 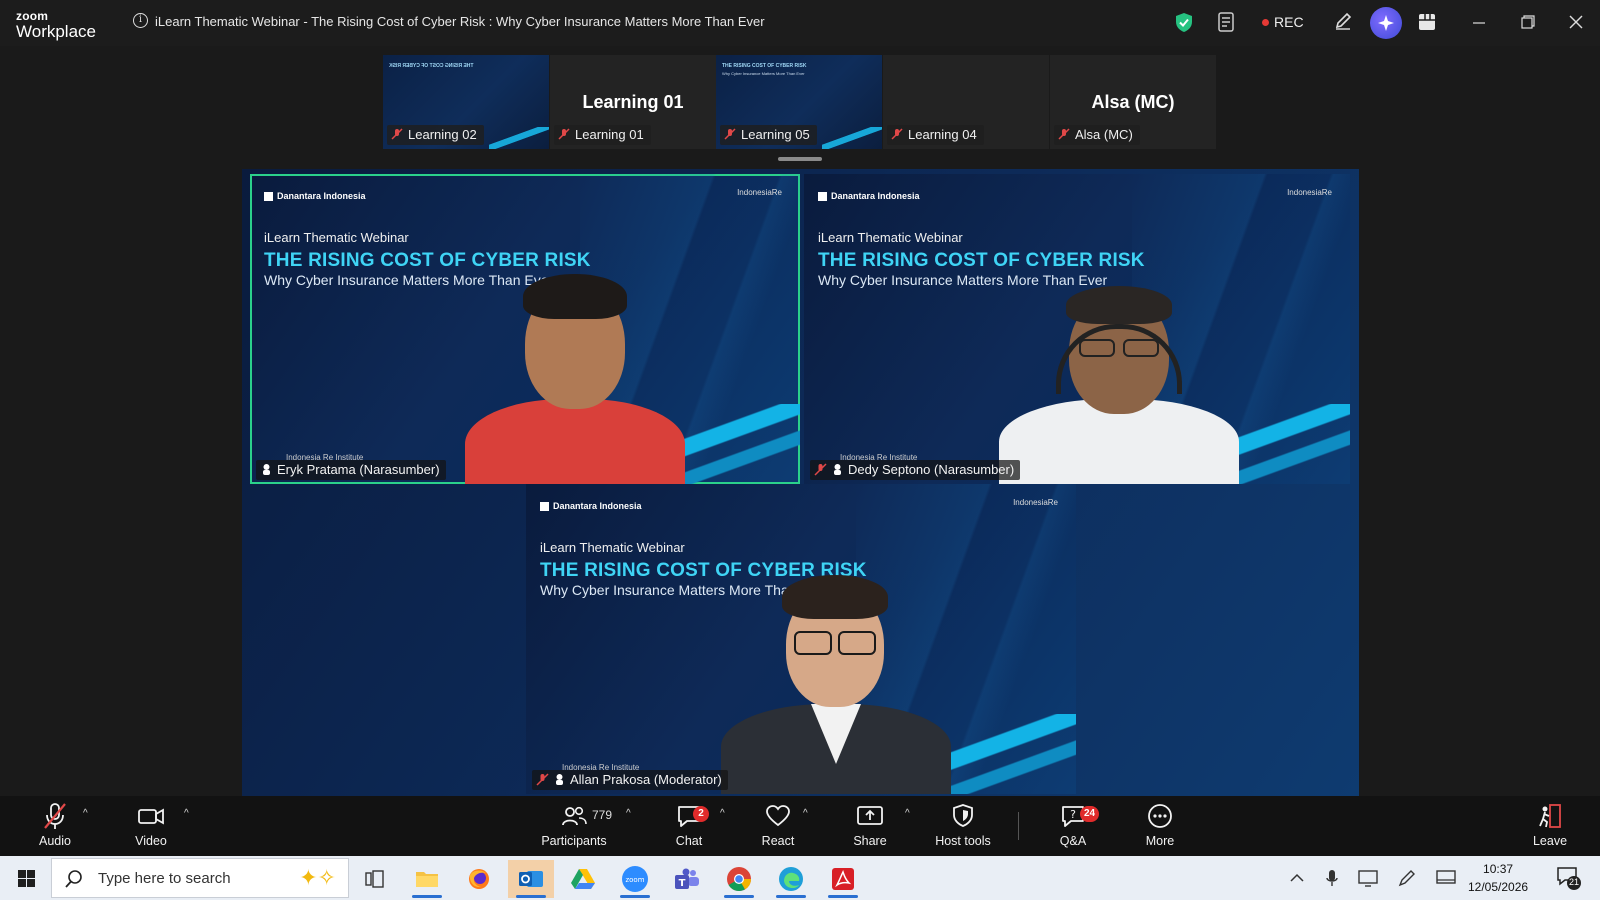 I want to click on participant-name-tag: Learning 04, so click(x=935, y=135).